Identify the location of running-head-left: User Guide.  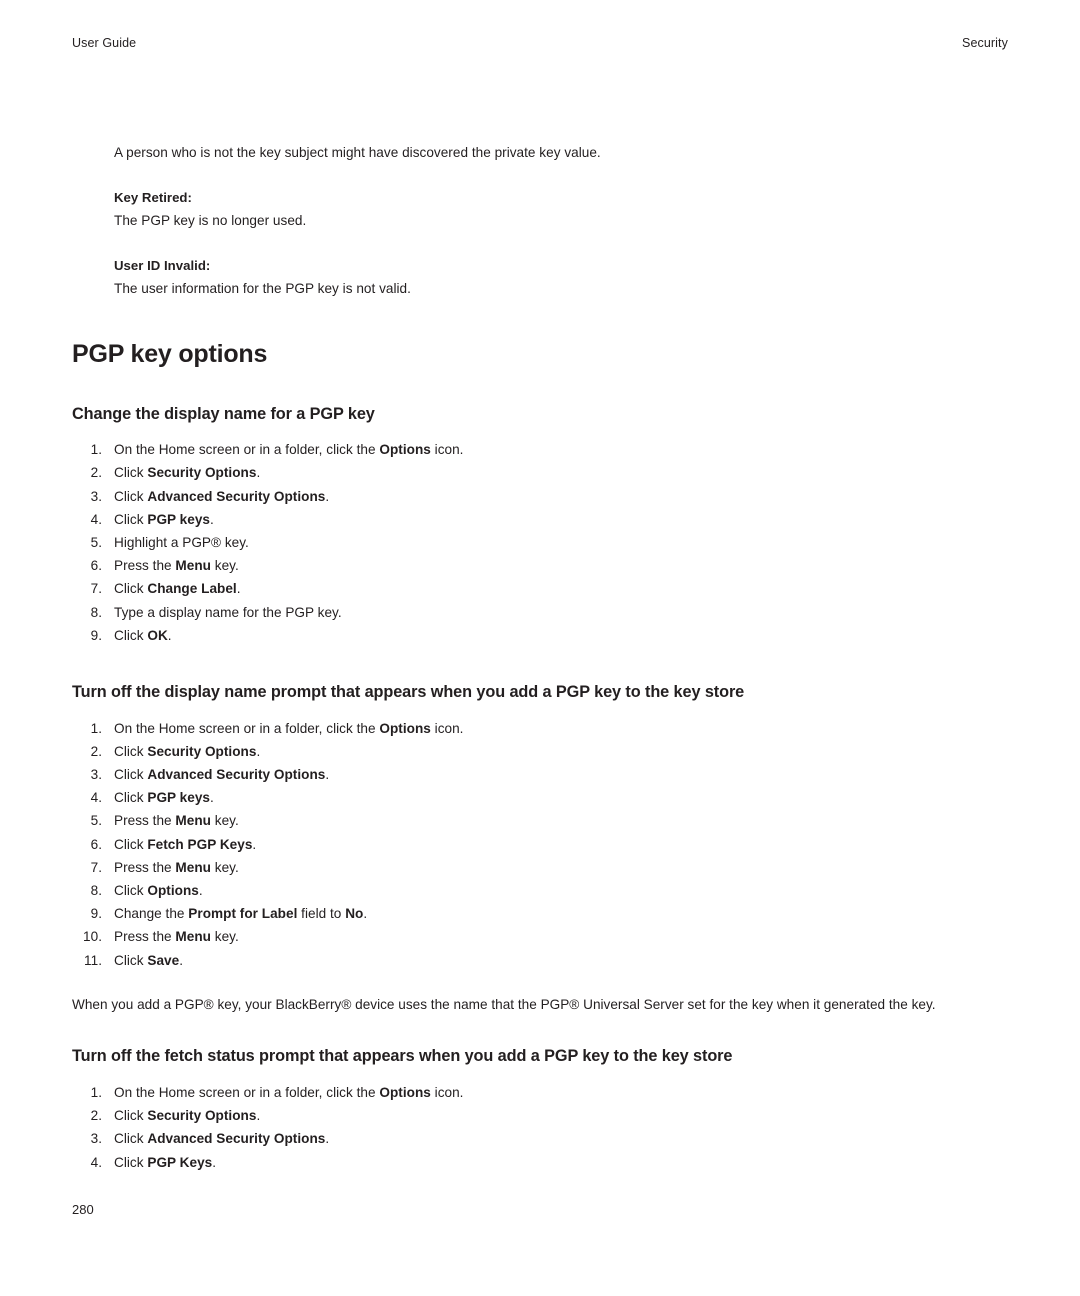
(104, 43).